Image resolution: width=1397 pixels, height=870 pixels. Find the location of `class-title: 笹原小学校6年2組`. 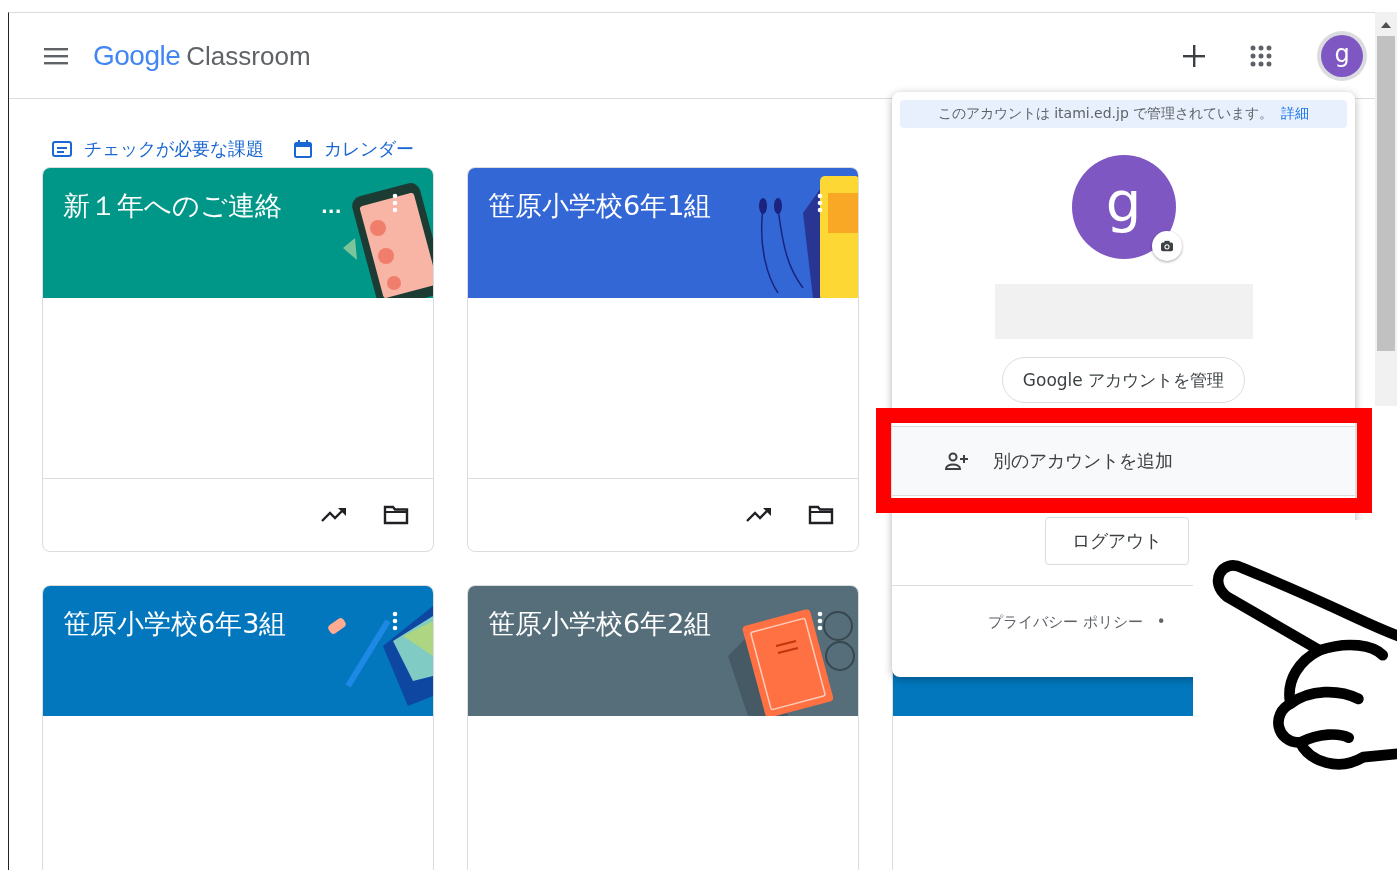

class-title: 笹原小学校6年2組 is located at coordinates (600, 624).